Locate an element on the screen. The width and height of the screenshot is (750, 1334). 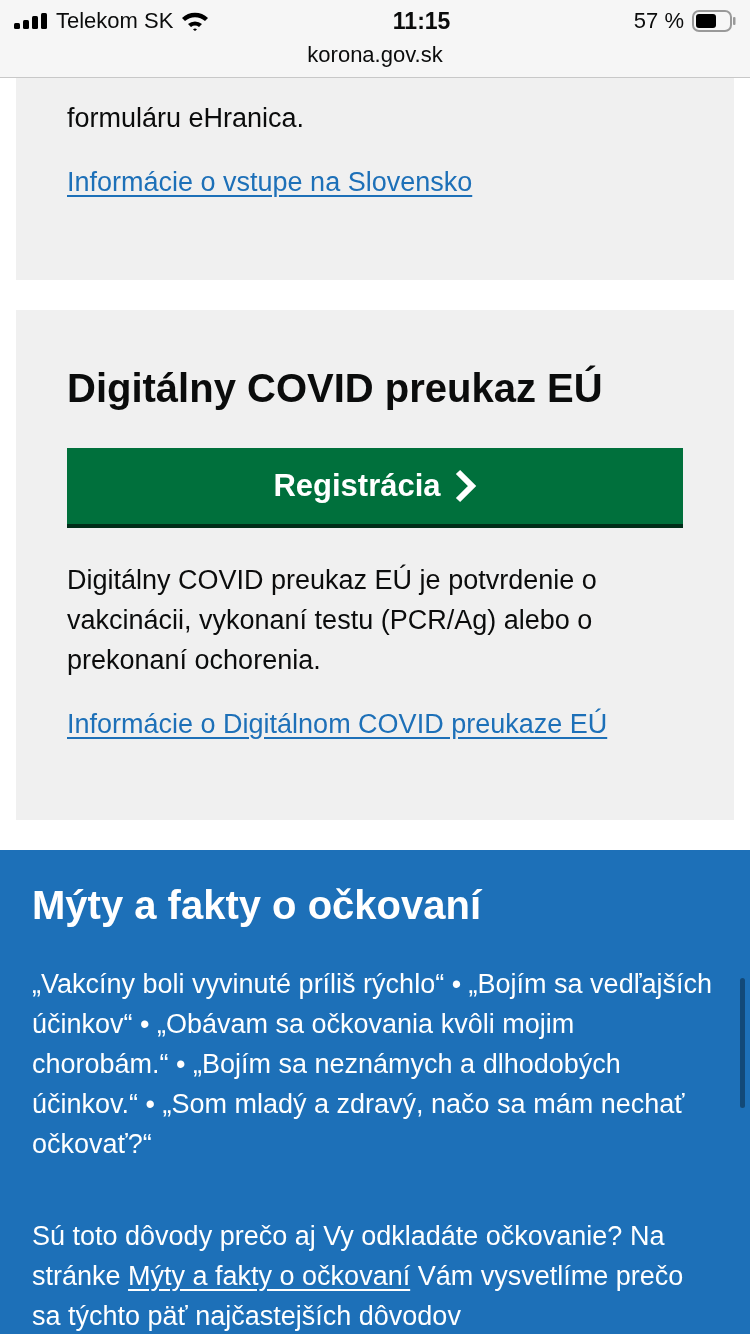
section-text: Sú toto dôvody prečo aj Vy odkladáte očkovanie? Na stránke Mýty a fakty o očkovaní Vám vysvetlíme prečo sa týchto päť najčastejších dôvodov is located at coordinates (358, 1276).